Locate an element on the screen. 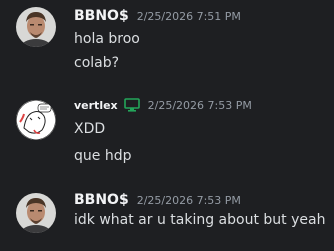 The image size is (334, 251). message-text: XDD is located at coordinates (90, 129).